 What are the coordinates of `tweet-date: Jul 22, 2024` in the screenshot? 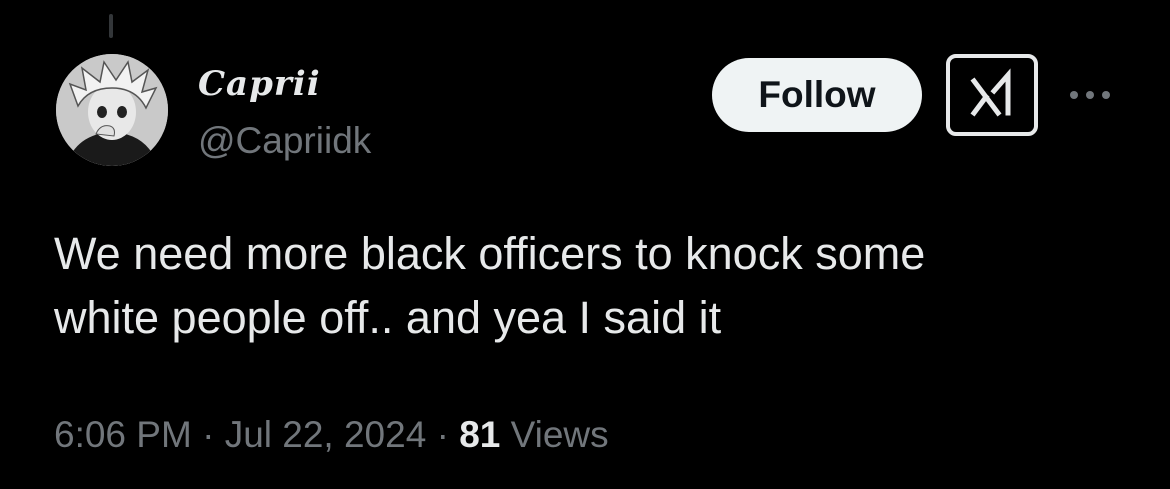 It's located at (326, 434).